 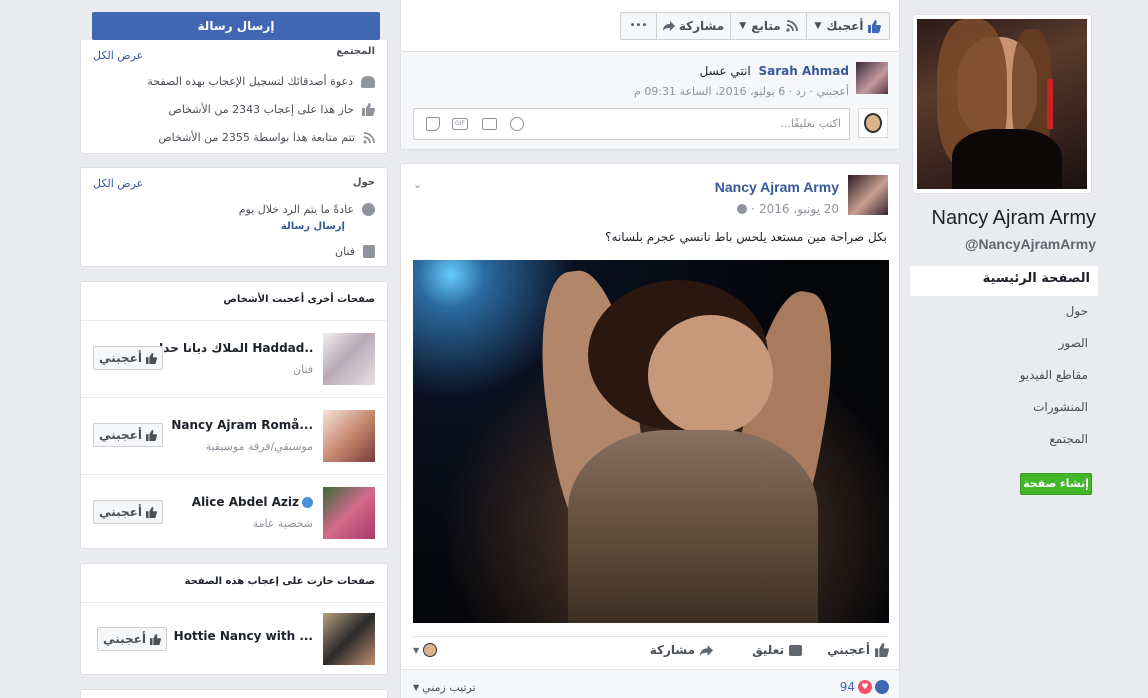 I want to click on share-label: مشاركة, so click(x=701, y=26).